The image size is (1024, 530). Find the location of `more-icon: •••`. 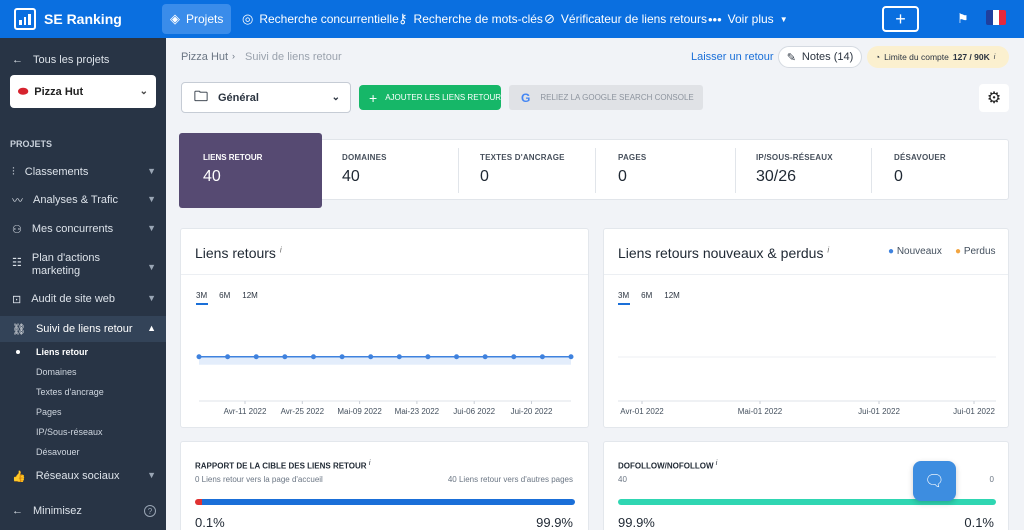

more-icon: ••• is located at coordinates (715, 19).